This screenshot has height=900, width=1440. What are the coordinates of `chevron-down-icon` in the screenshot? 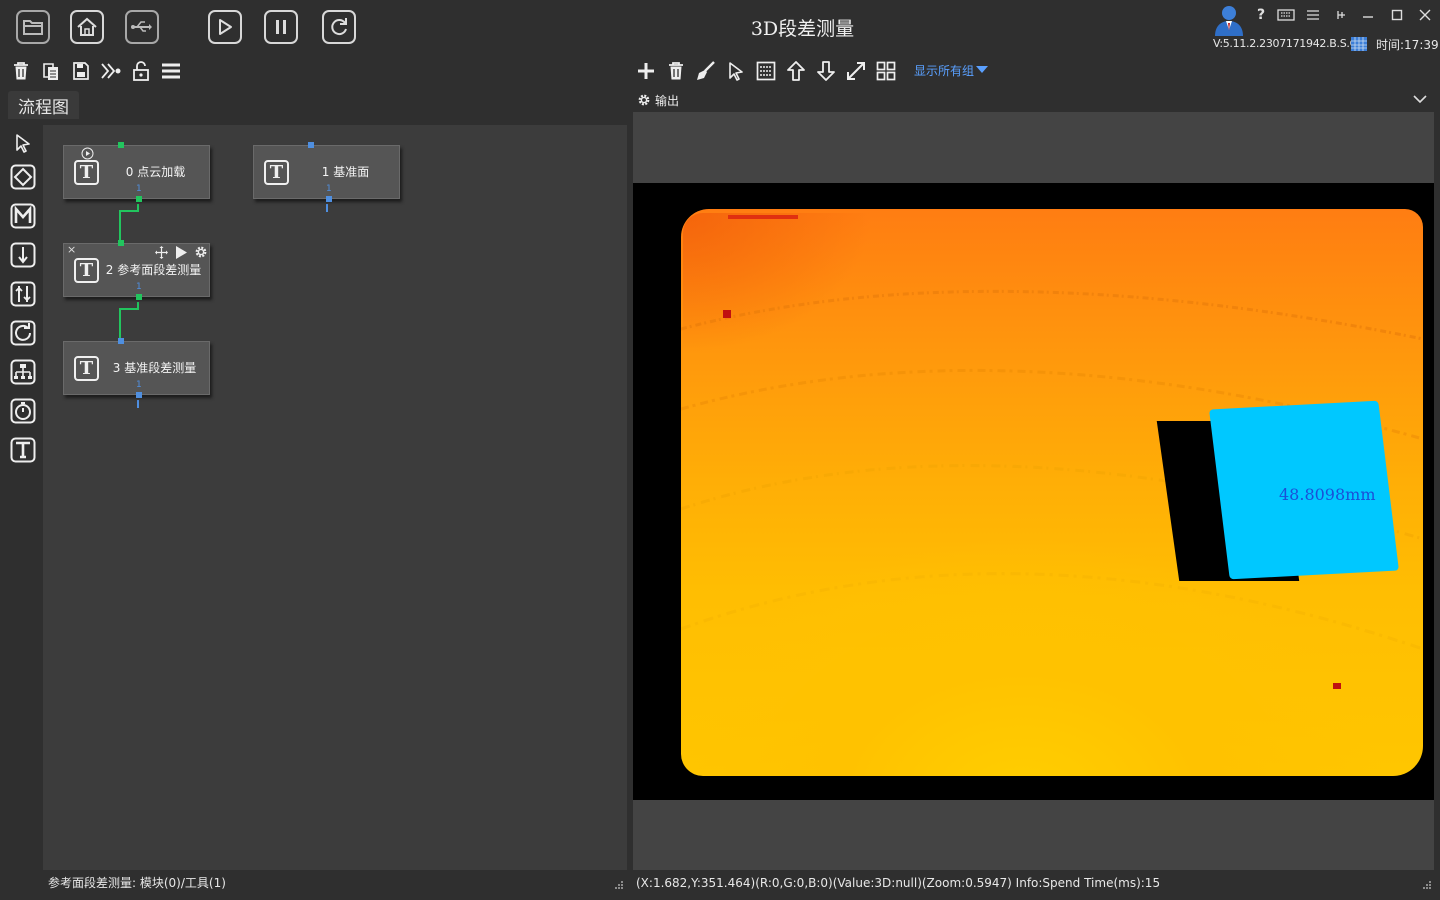 It's located at (982, 69).